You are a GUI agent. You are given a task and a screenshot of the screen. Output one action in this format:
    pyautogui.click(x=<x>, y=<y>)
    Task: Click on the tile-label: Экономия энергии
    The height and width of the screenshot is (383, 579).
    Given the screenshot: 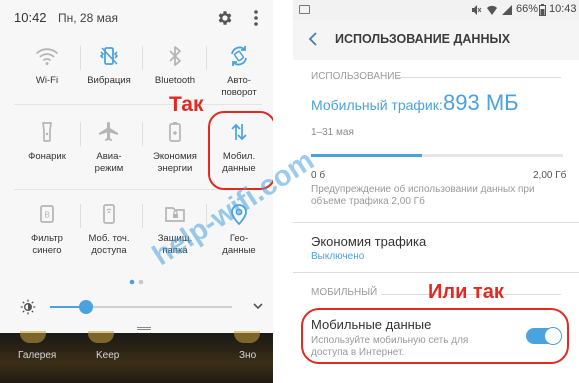 What is the action you would take?
    pyautogui.click(x=175, y=162)
    